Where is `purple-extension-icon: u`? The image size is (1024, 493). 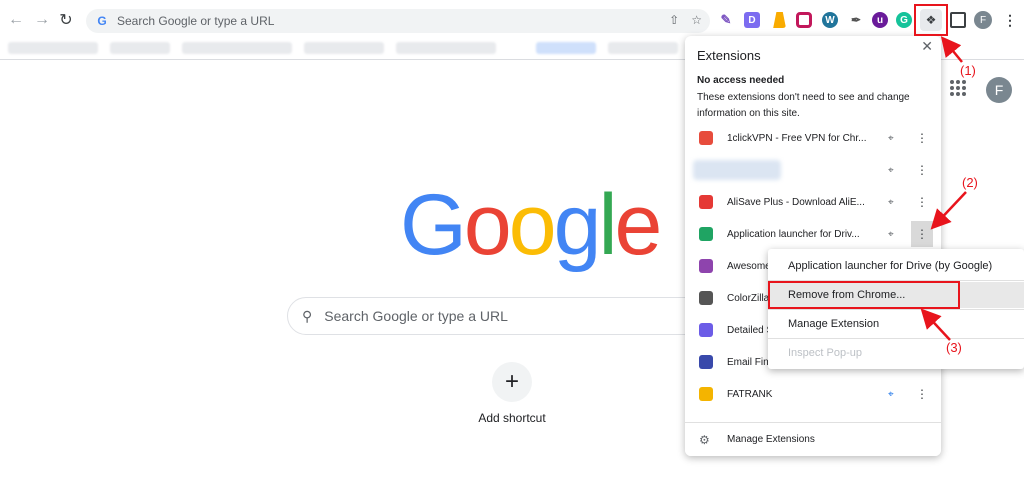
purple-extension-icon: u is located at coordinates (880, 20).